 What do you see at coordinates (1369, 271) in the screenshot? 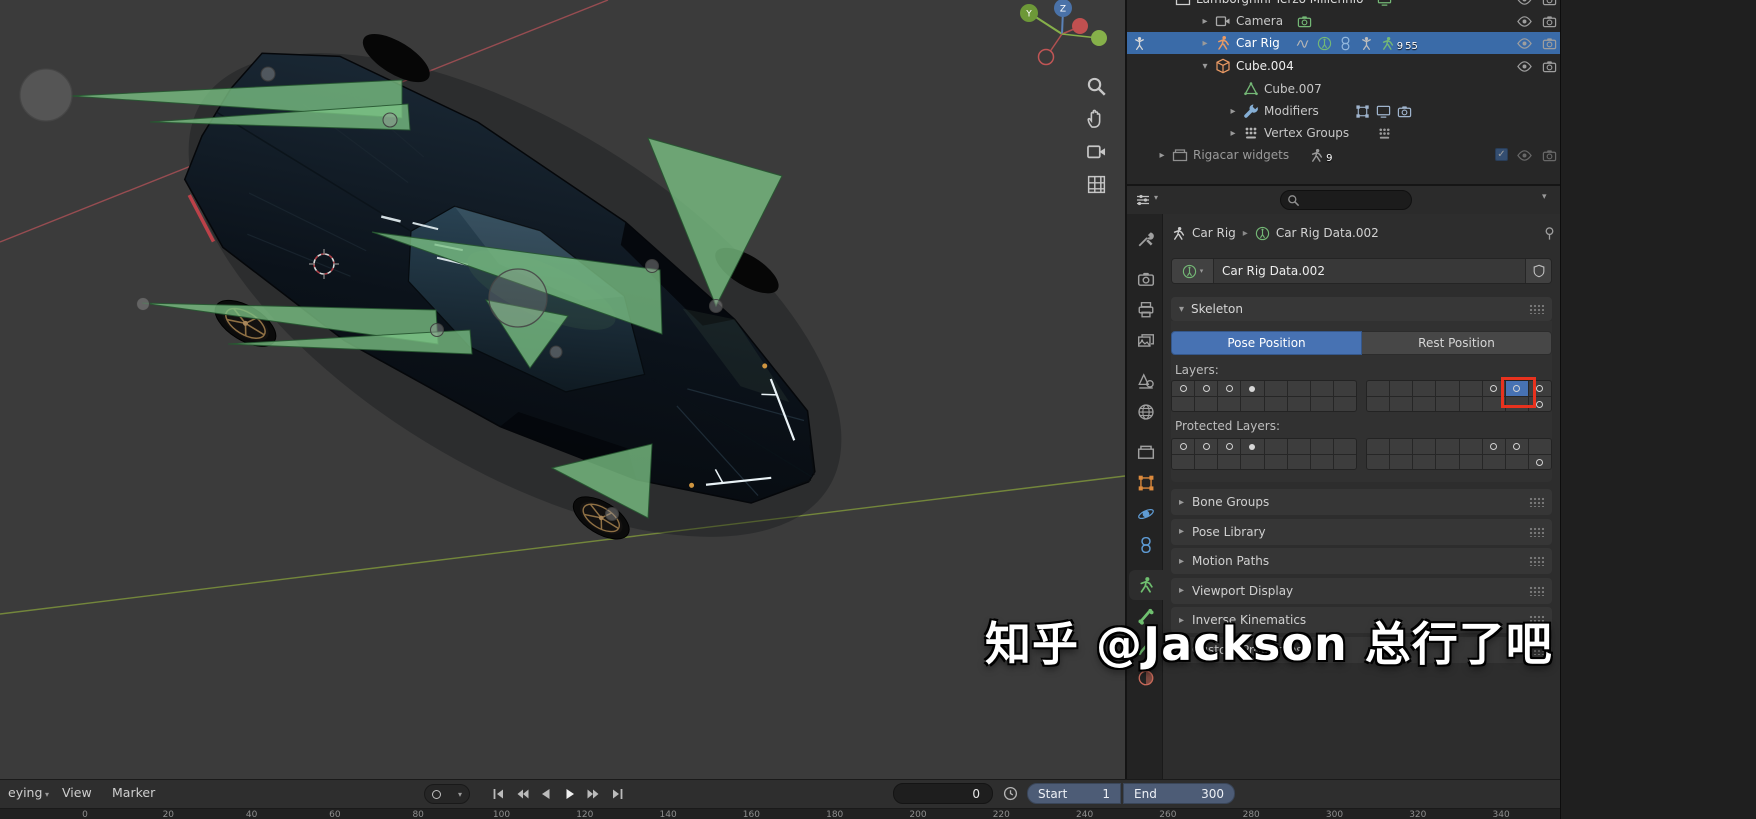
I see `datablock-name-value: Car Rig Data.002` at bounding box center [1369, 271].